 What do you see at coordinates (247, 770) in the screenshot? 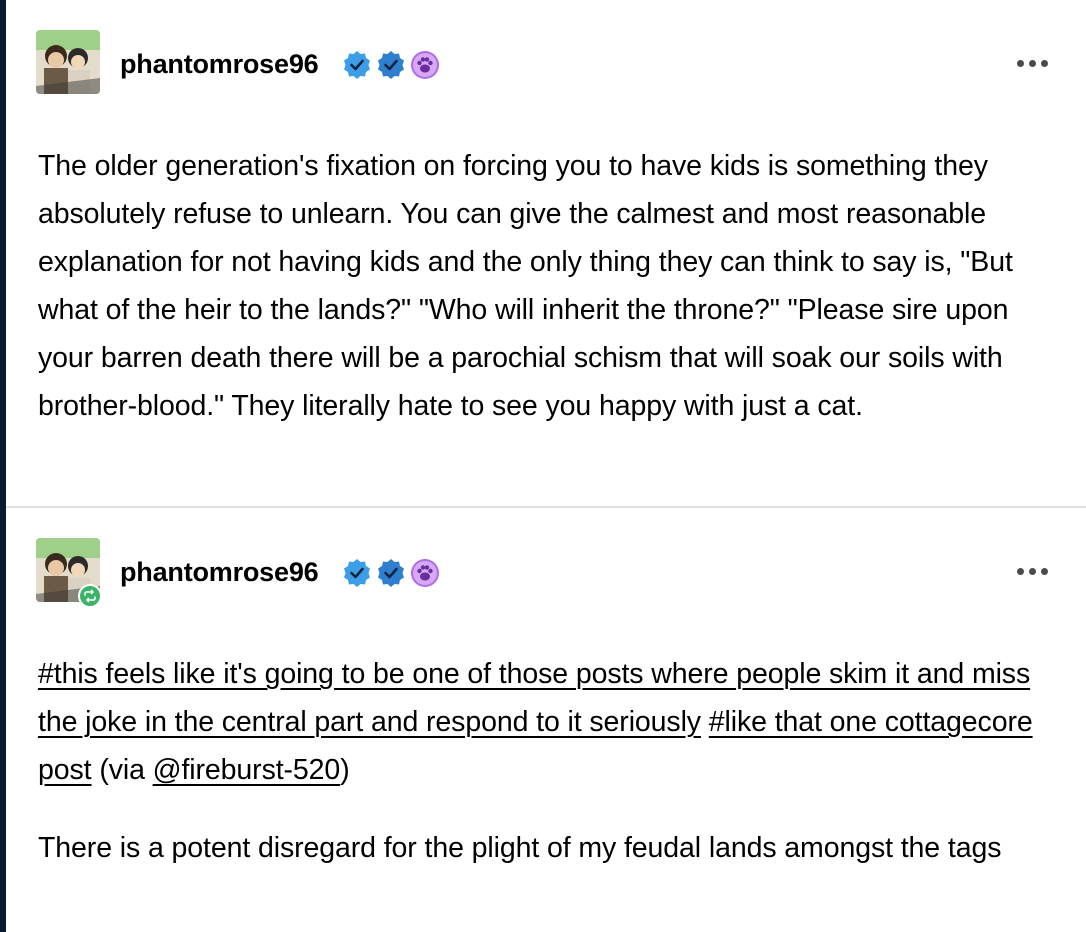
I see `via-user-link: @fireburst-520` at bounding box center [247, 770].